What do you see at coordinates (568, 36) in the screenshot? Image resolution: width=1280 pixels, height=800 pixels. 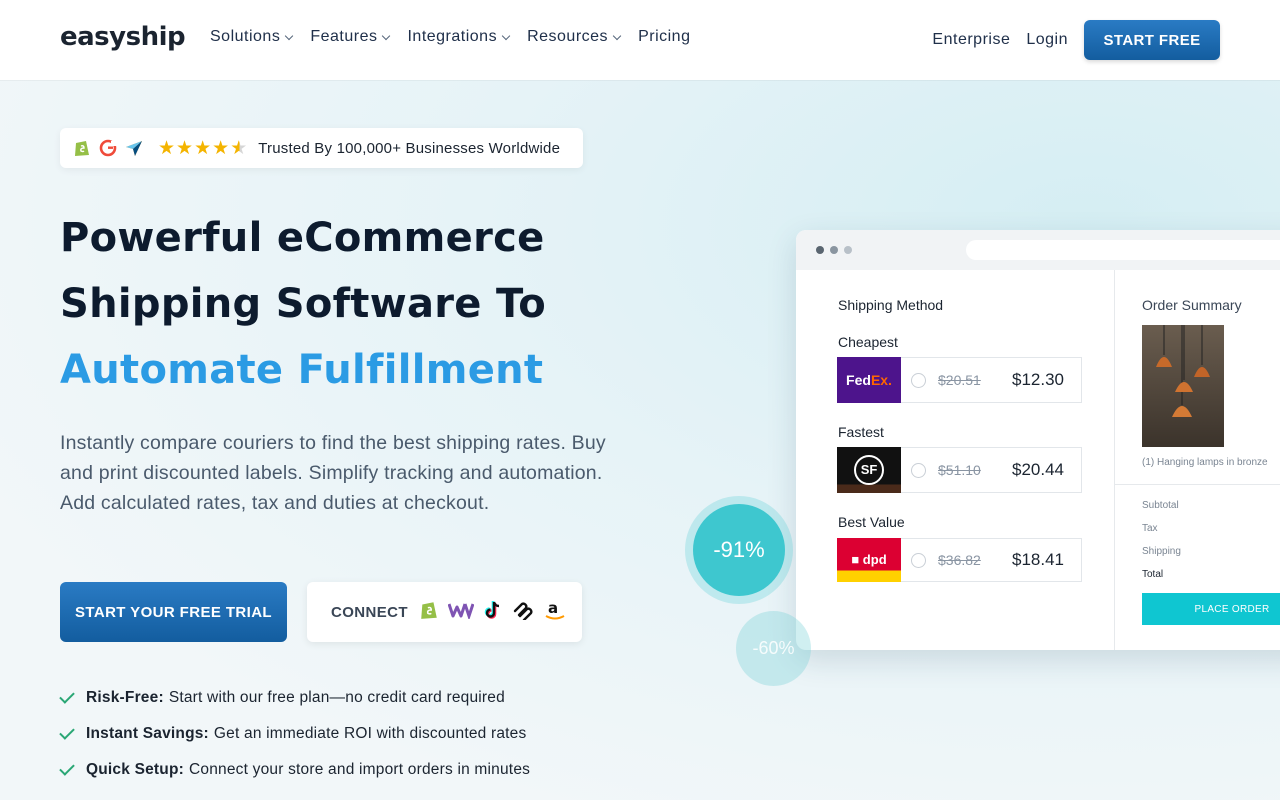 I see `menu-label: Resources` at bounding box center [568, 36].